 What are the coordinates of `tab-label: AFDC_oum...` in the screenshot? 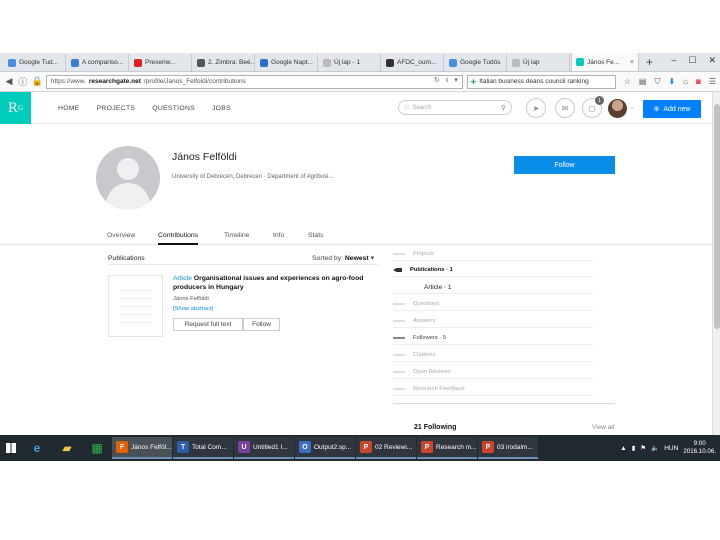 It's located at (417, 62).